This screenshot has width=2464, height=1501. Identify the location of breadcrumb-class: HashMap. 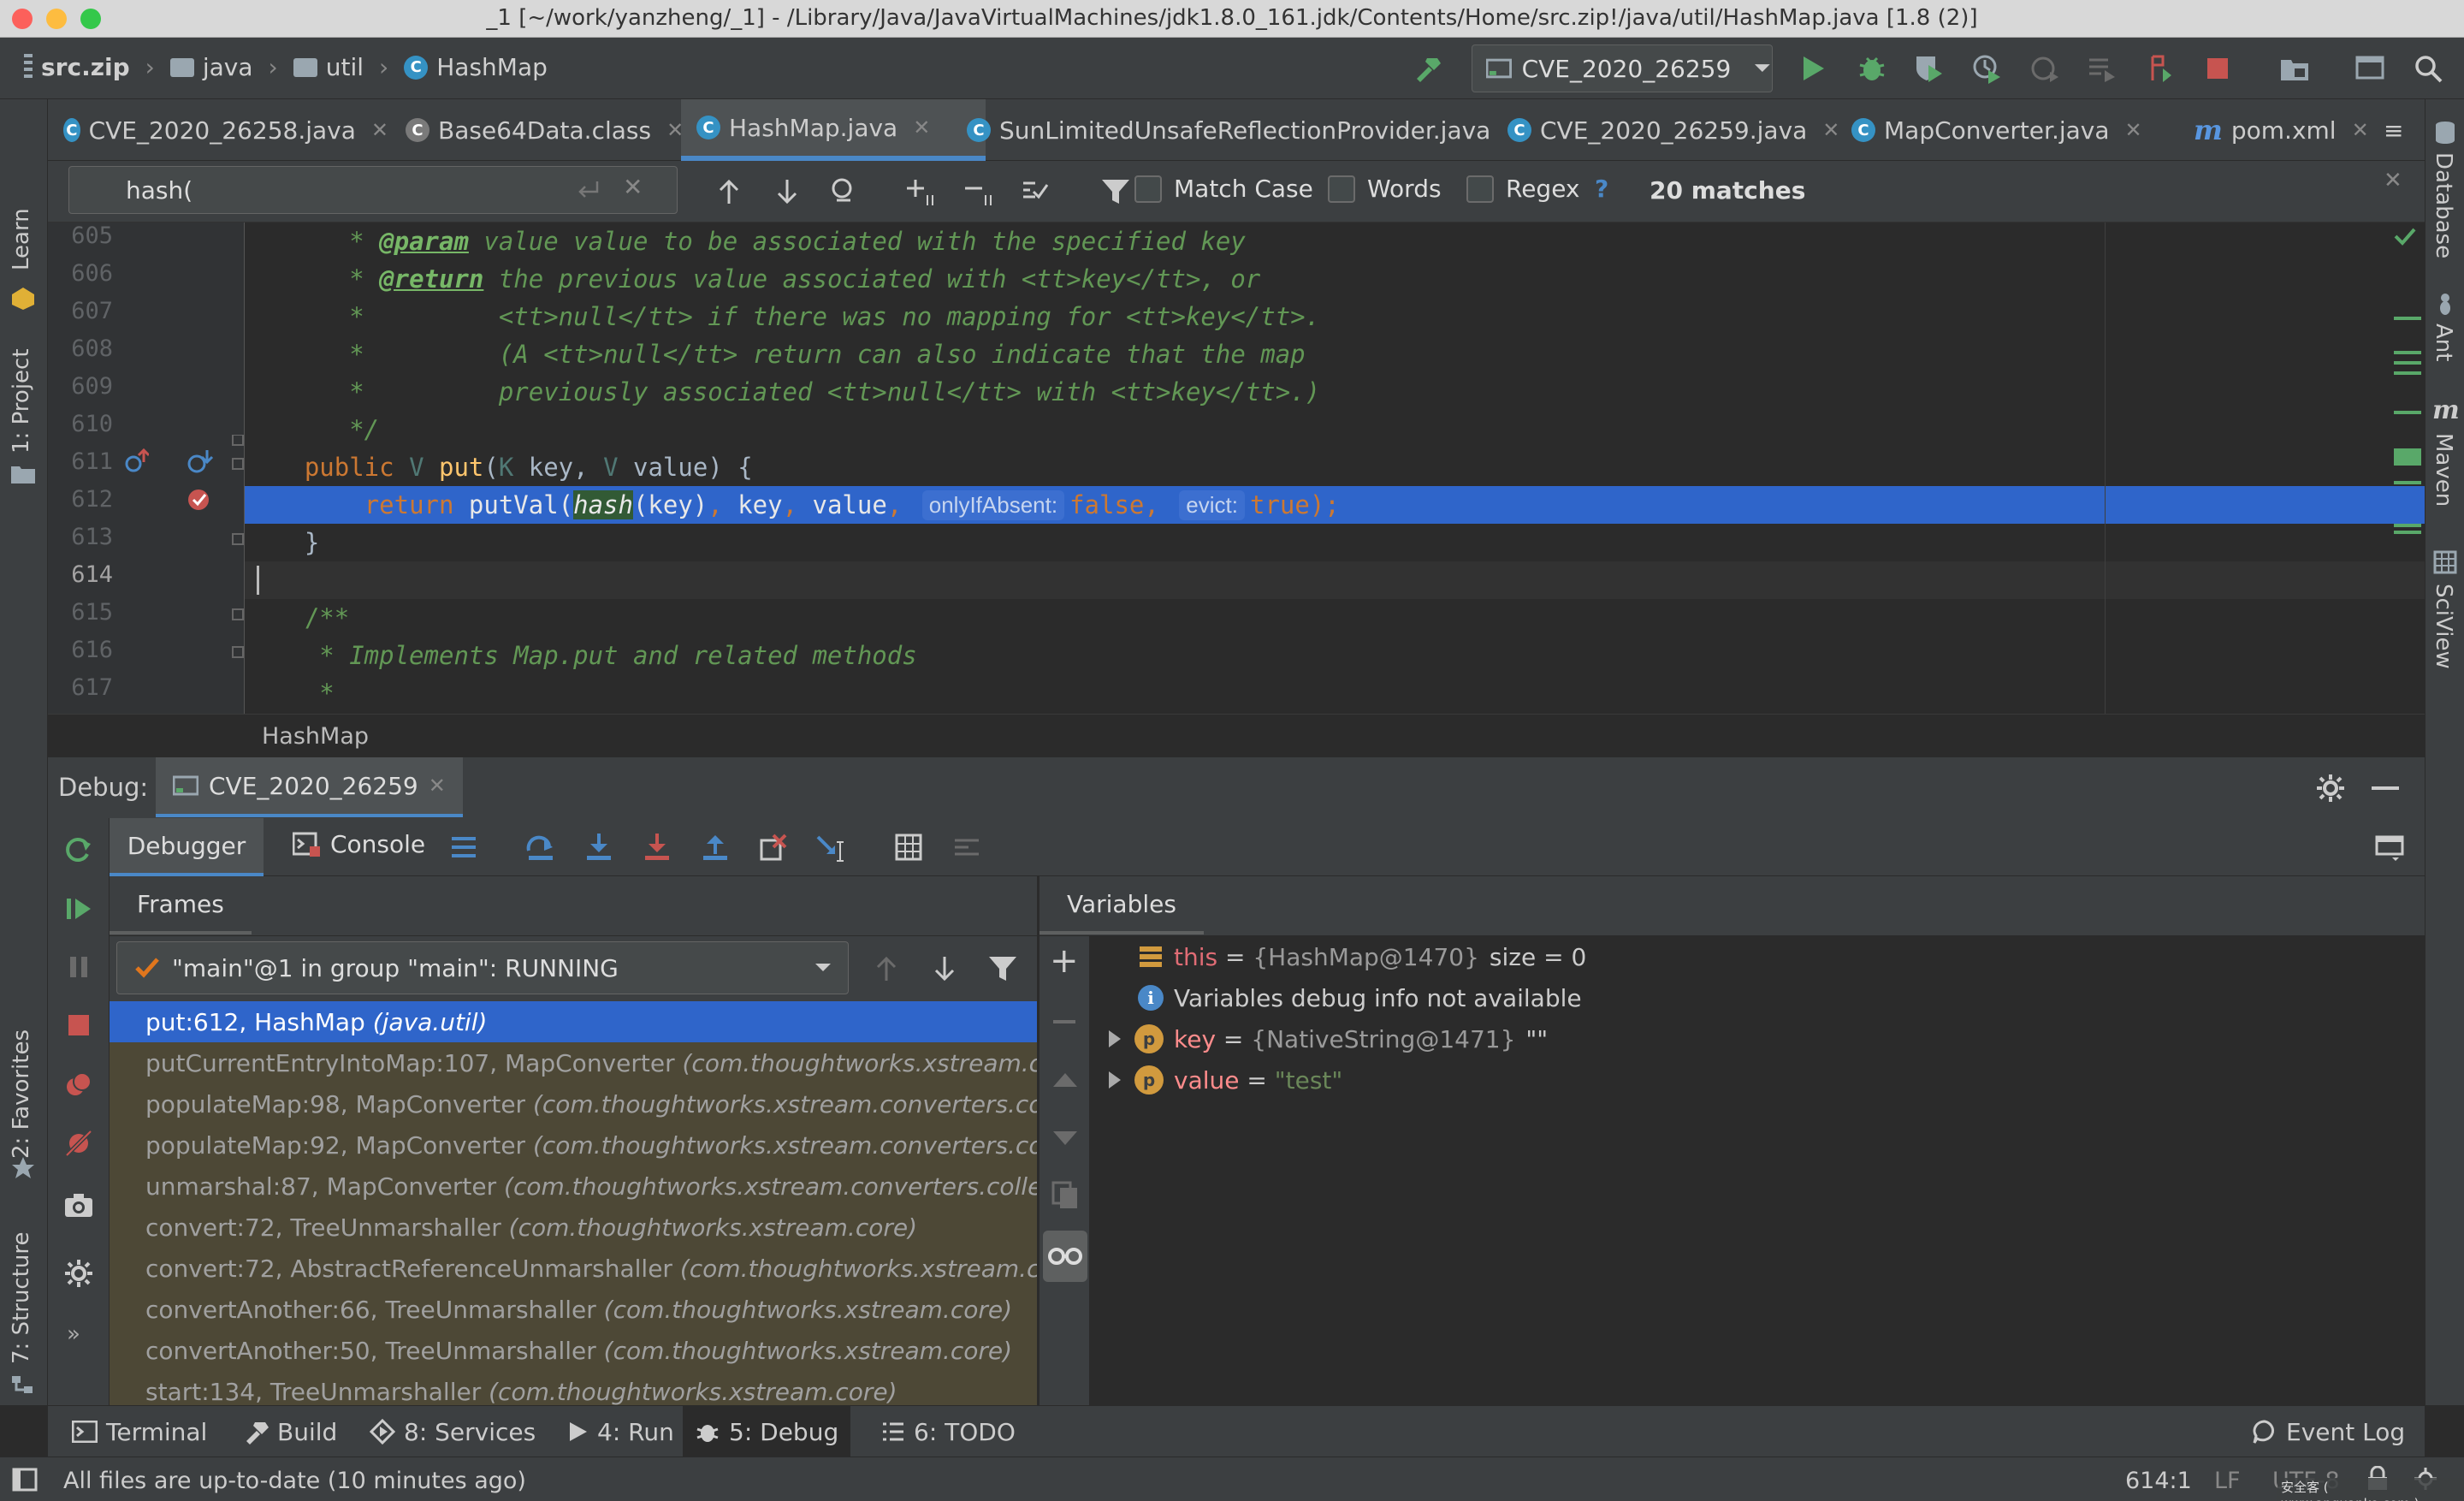
(315, 736).